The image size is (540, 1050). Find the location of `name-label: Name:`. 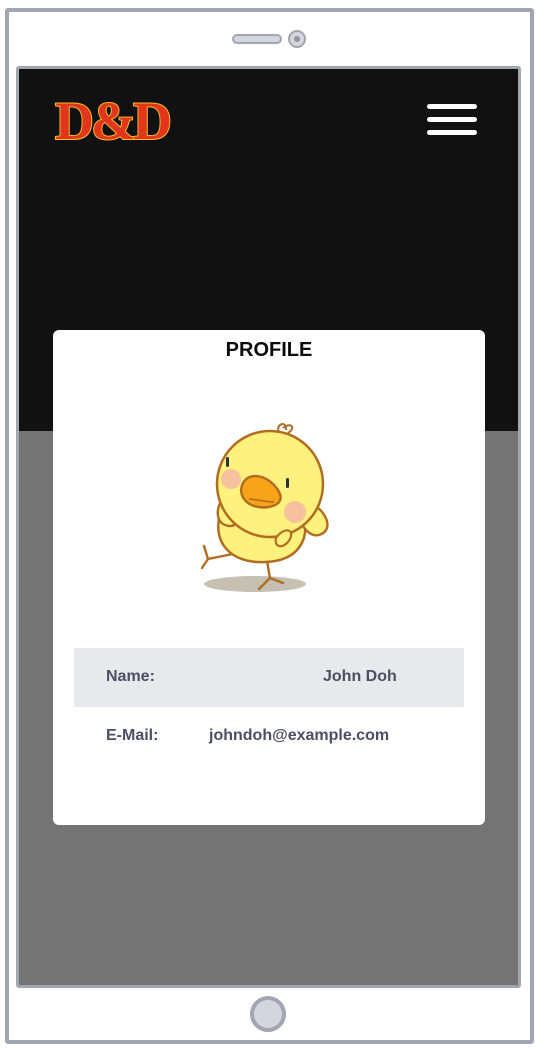

name-label: Name: is located at coordinates (130, 676).